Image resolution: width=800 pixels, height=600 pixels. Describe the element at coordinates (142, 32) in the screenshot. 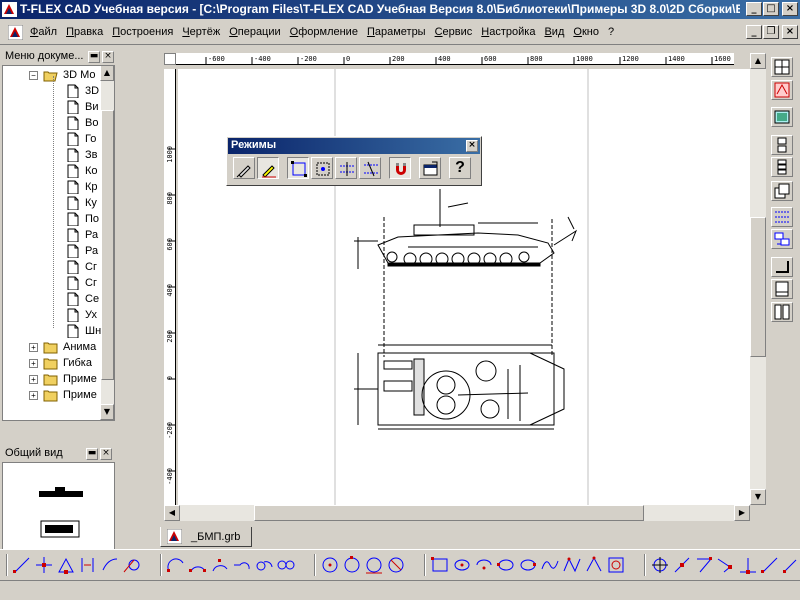

I see `menu-item-2: Построения` at that location.